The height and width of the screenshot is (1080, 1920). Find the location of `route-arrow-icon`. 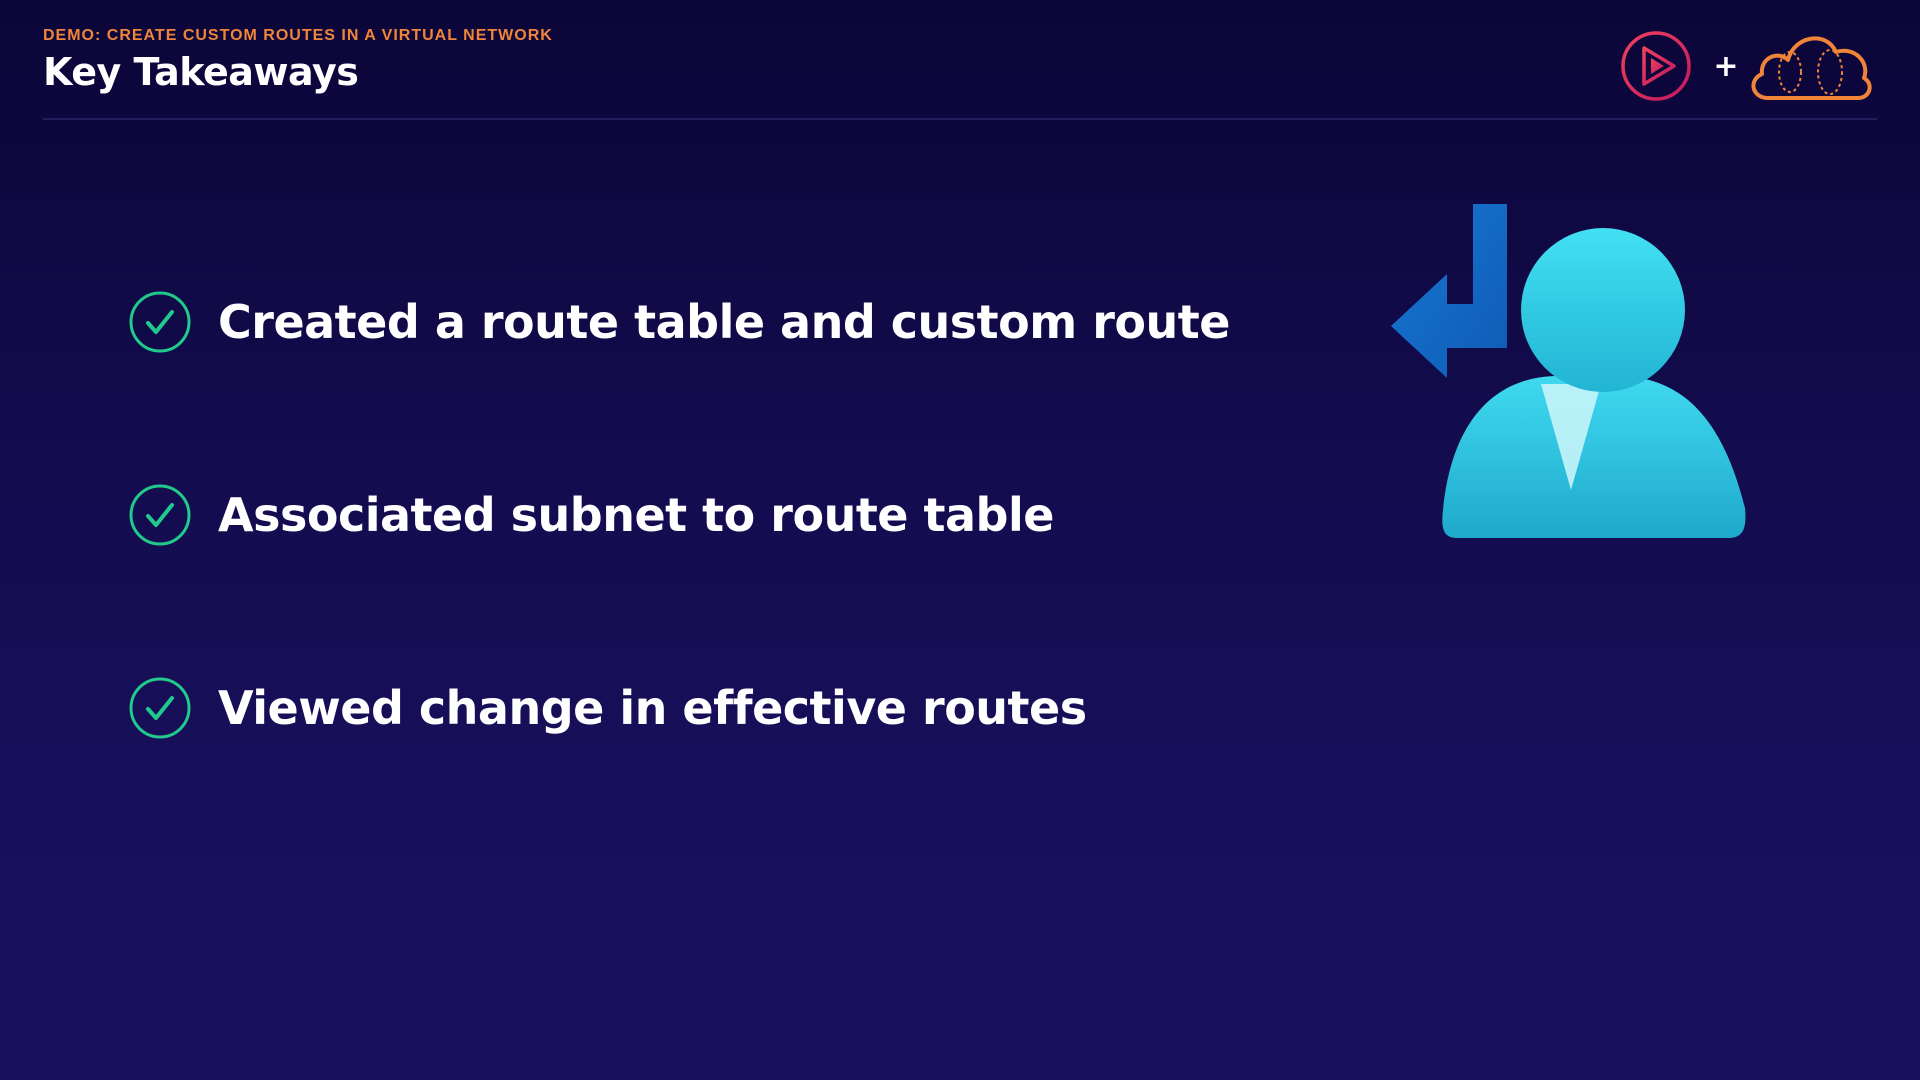

route-arrow-icon is located at coordinates (1449, 291).